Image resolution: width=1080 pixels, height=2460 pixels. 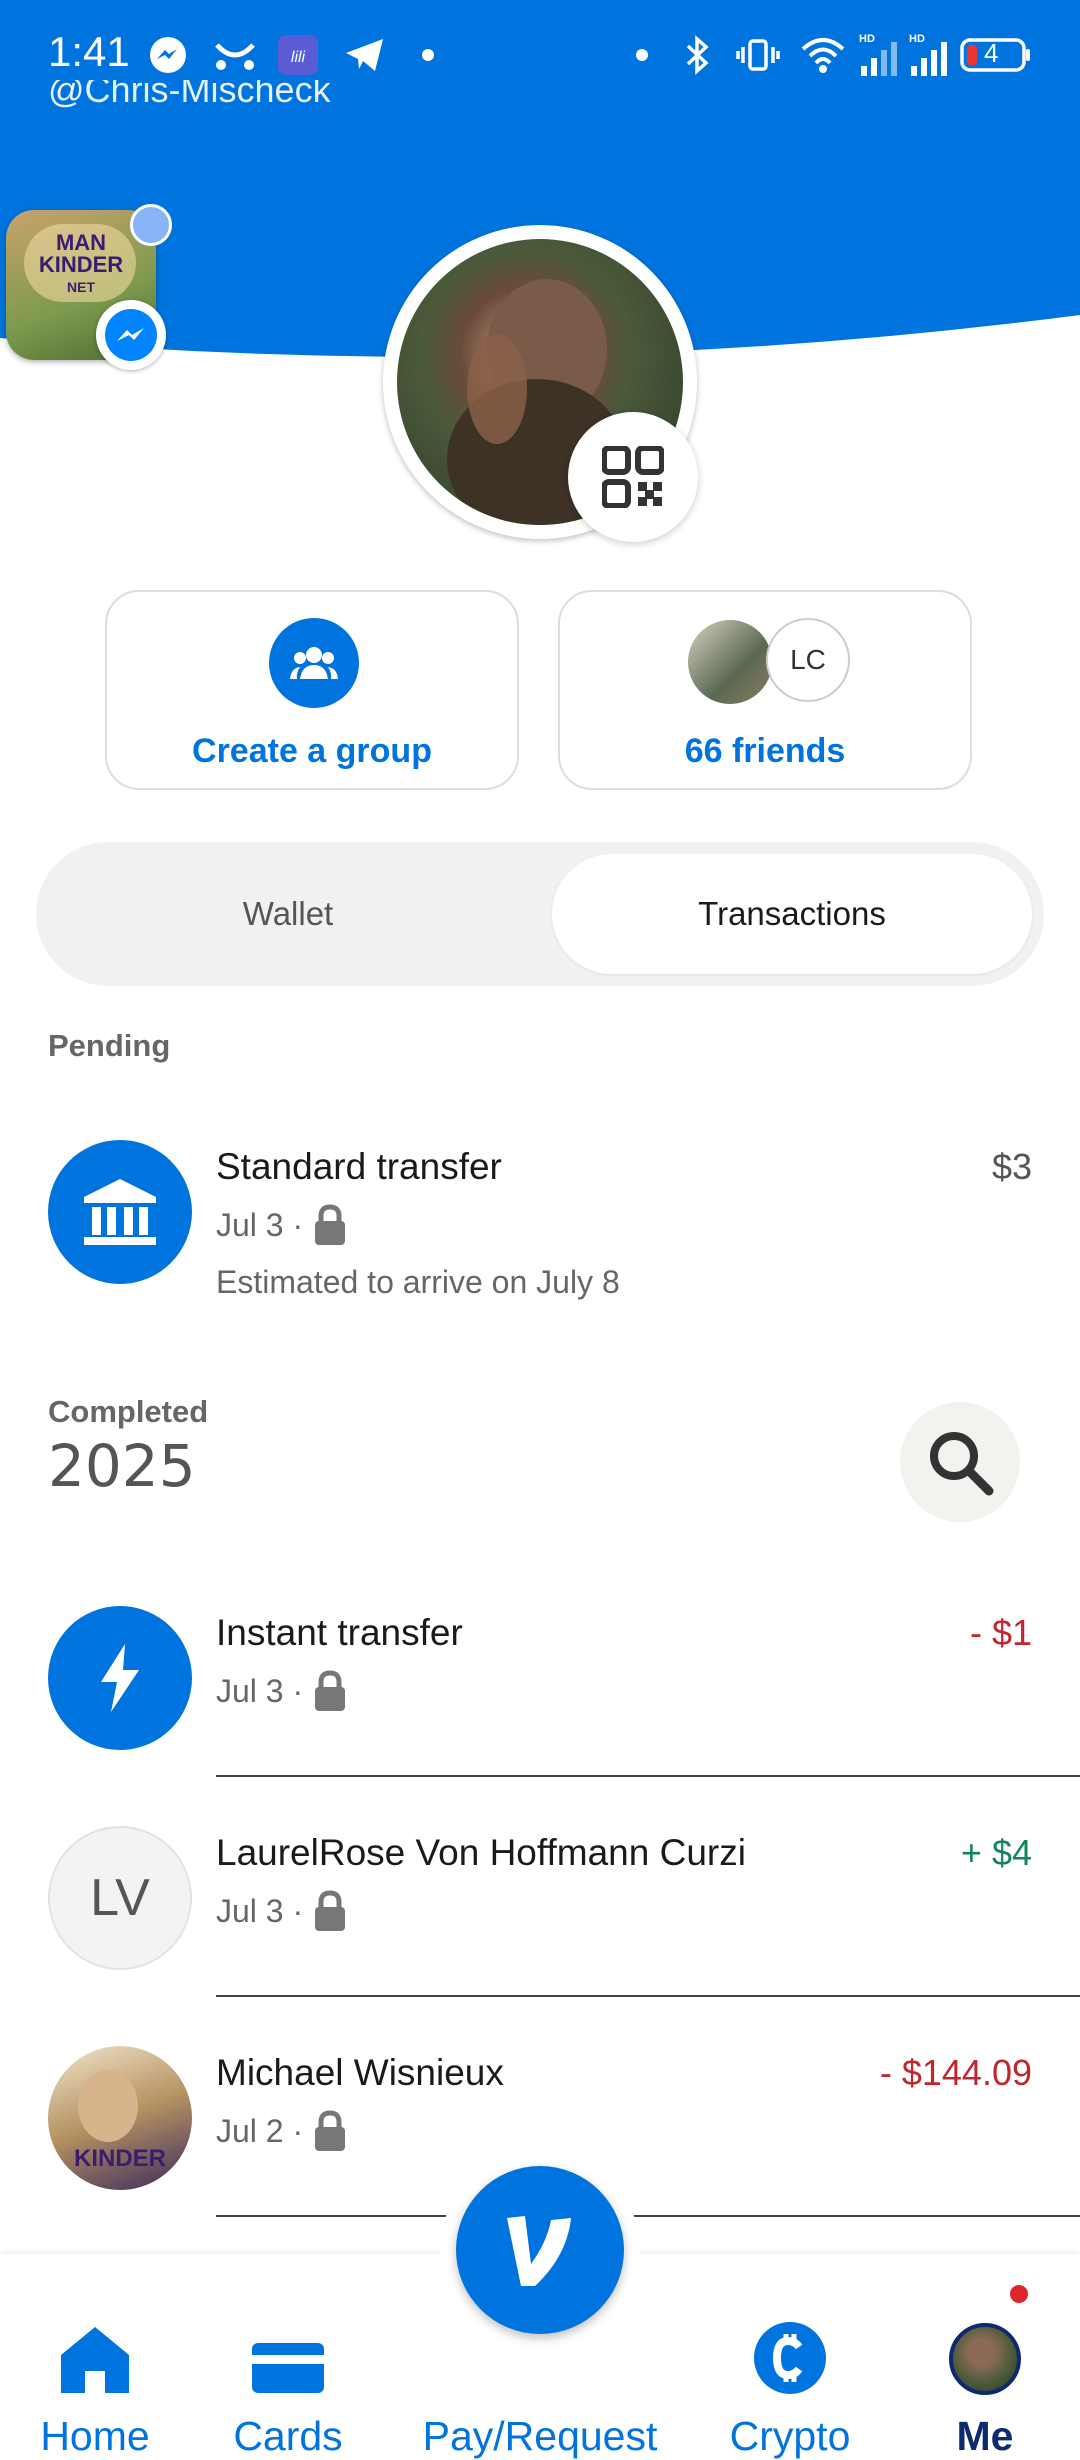 What do you see at coordinates (314, 663) in the screenshot?
I see `group-icon` at bounding box center [314, 663].